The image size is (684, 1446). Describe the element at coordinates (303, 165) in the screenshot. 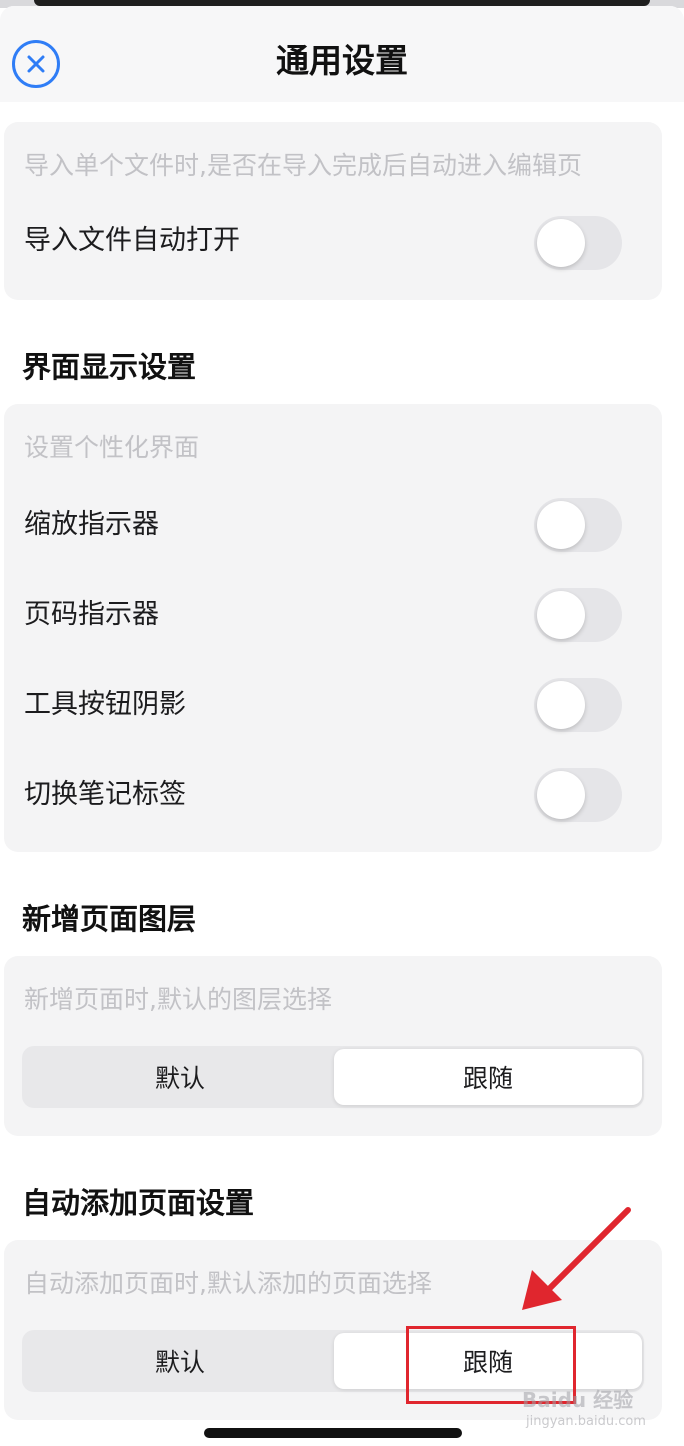

I see `import-description: 导入单个文件时,是否在导入完成后自动进入编辑页` at that location.